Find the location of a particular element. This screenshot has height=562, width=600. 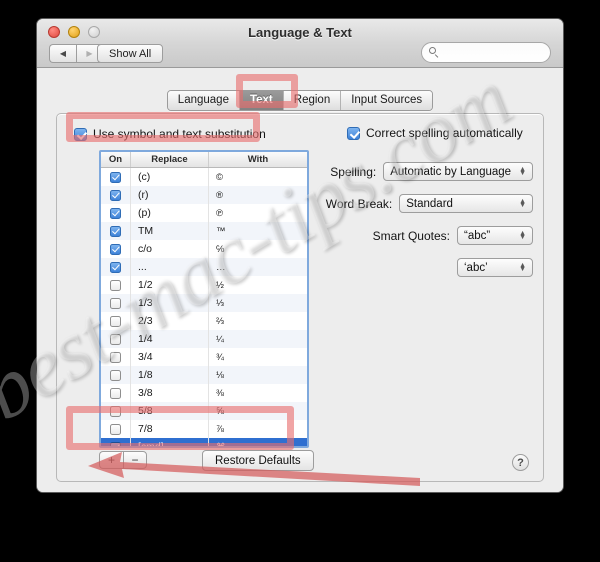

show-all-button: Show All is located at coordinates (130, 53).